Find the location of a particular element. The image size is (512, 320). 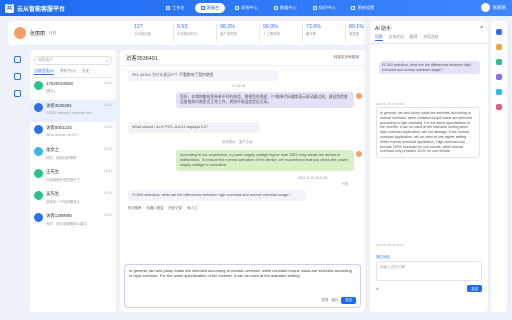

stat-value: 127 is located at coordinates (138, 27).